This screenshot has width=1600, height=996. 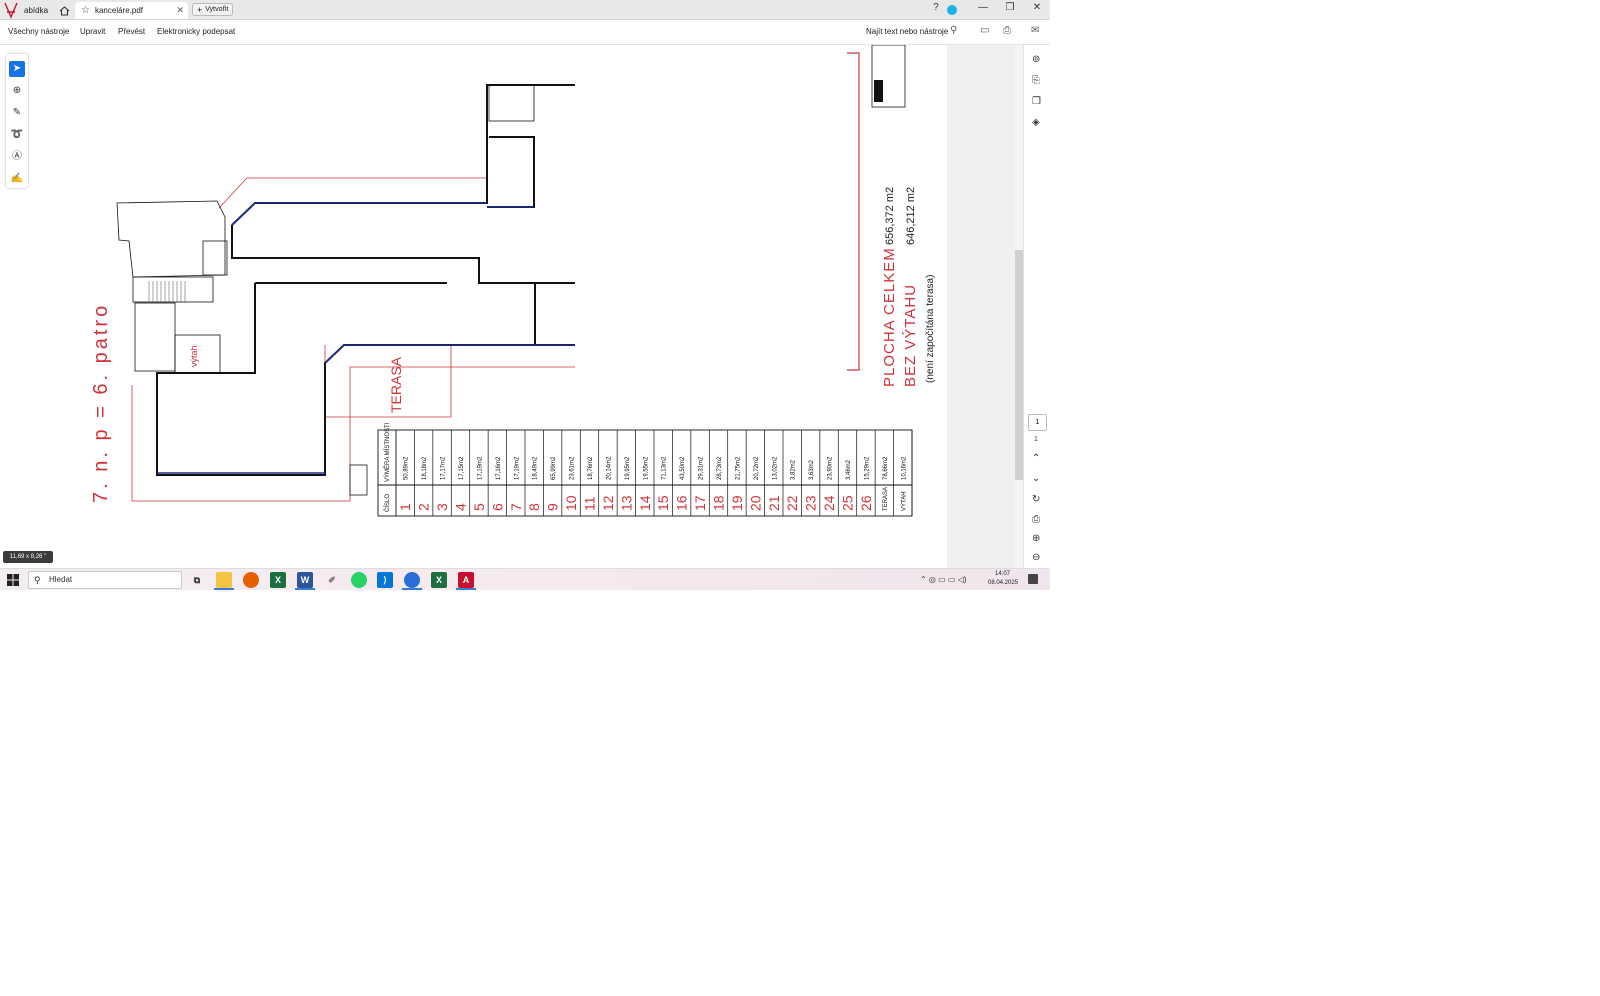 What do you see at coordinates (17, 91) in the screenshot?
I see `zoom-comment-icon: ⊕` at bounding box center [17, 91].